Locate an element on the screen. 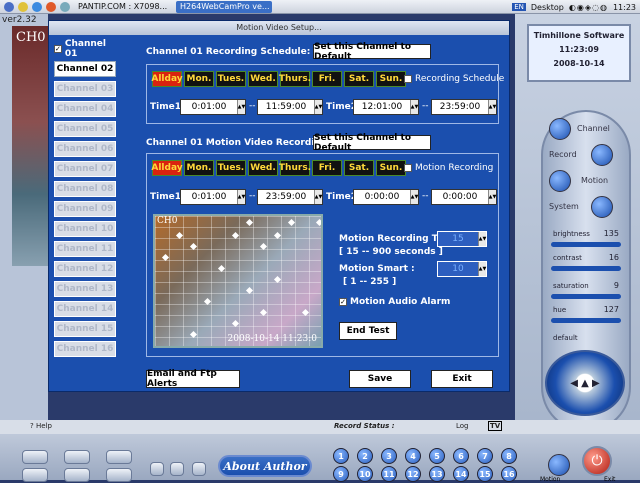  contrast-value: 16 is located at coordinates (613, 257).